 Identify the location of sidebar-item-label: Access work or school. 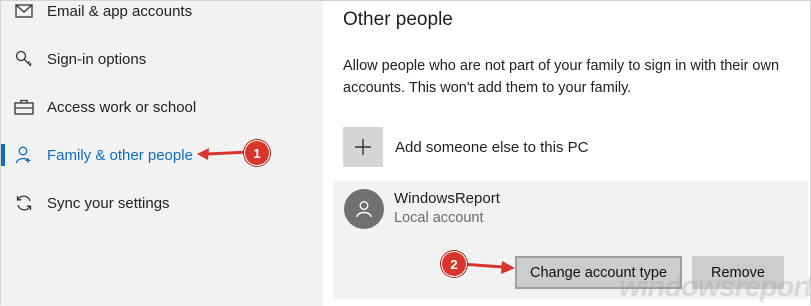
(122, 107).